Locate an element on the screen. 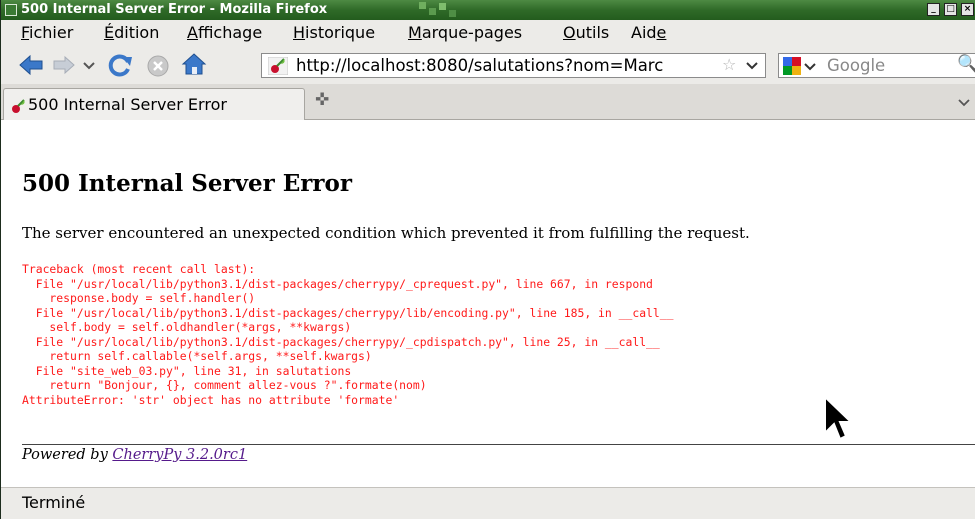 Image resolution: width=975 pixels, height=519 pixels. menu-outils: Outils is located at coordinates (586, 33).